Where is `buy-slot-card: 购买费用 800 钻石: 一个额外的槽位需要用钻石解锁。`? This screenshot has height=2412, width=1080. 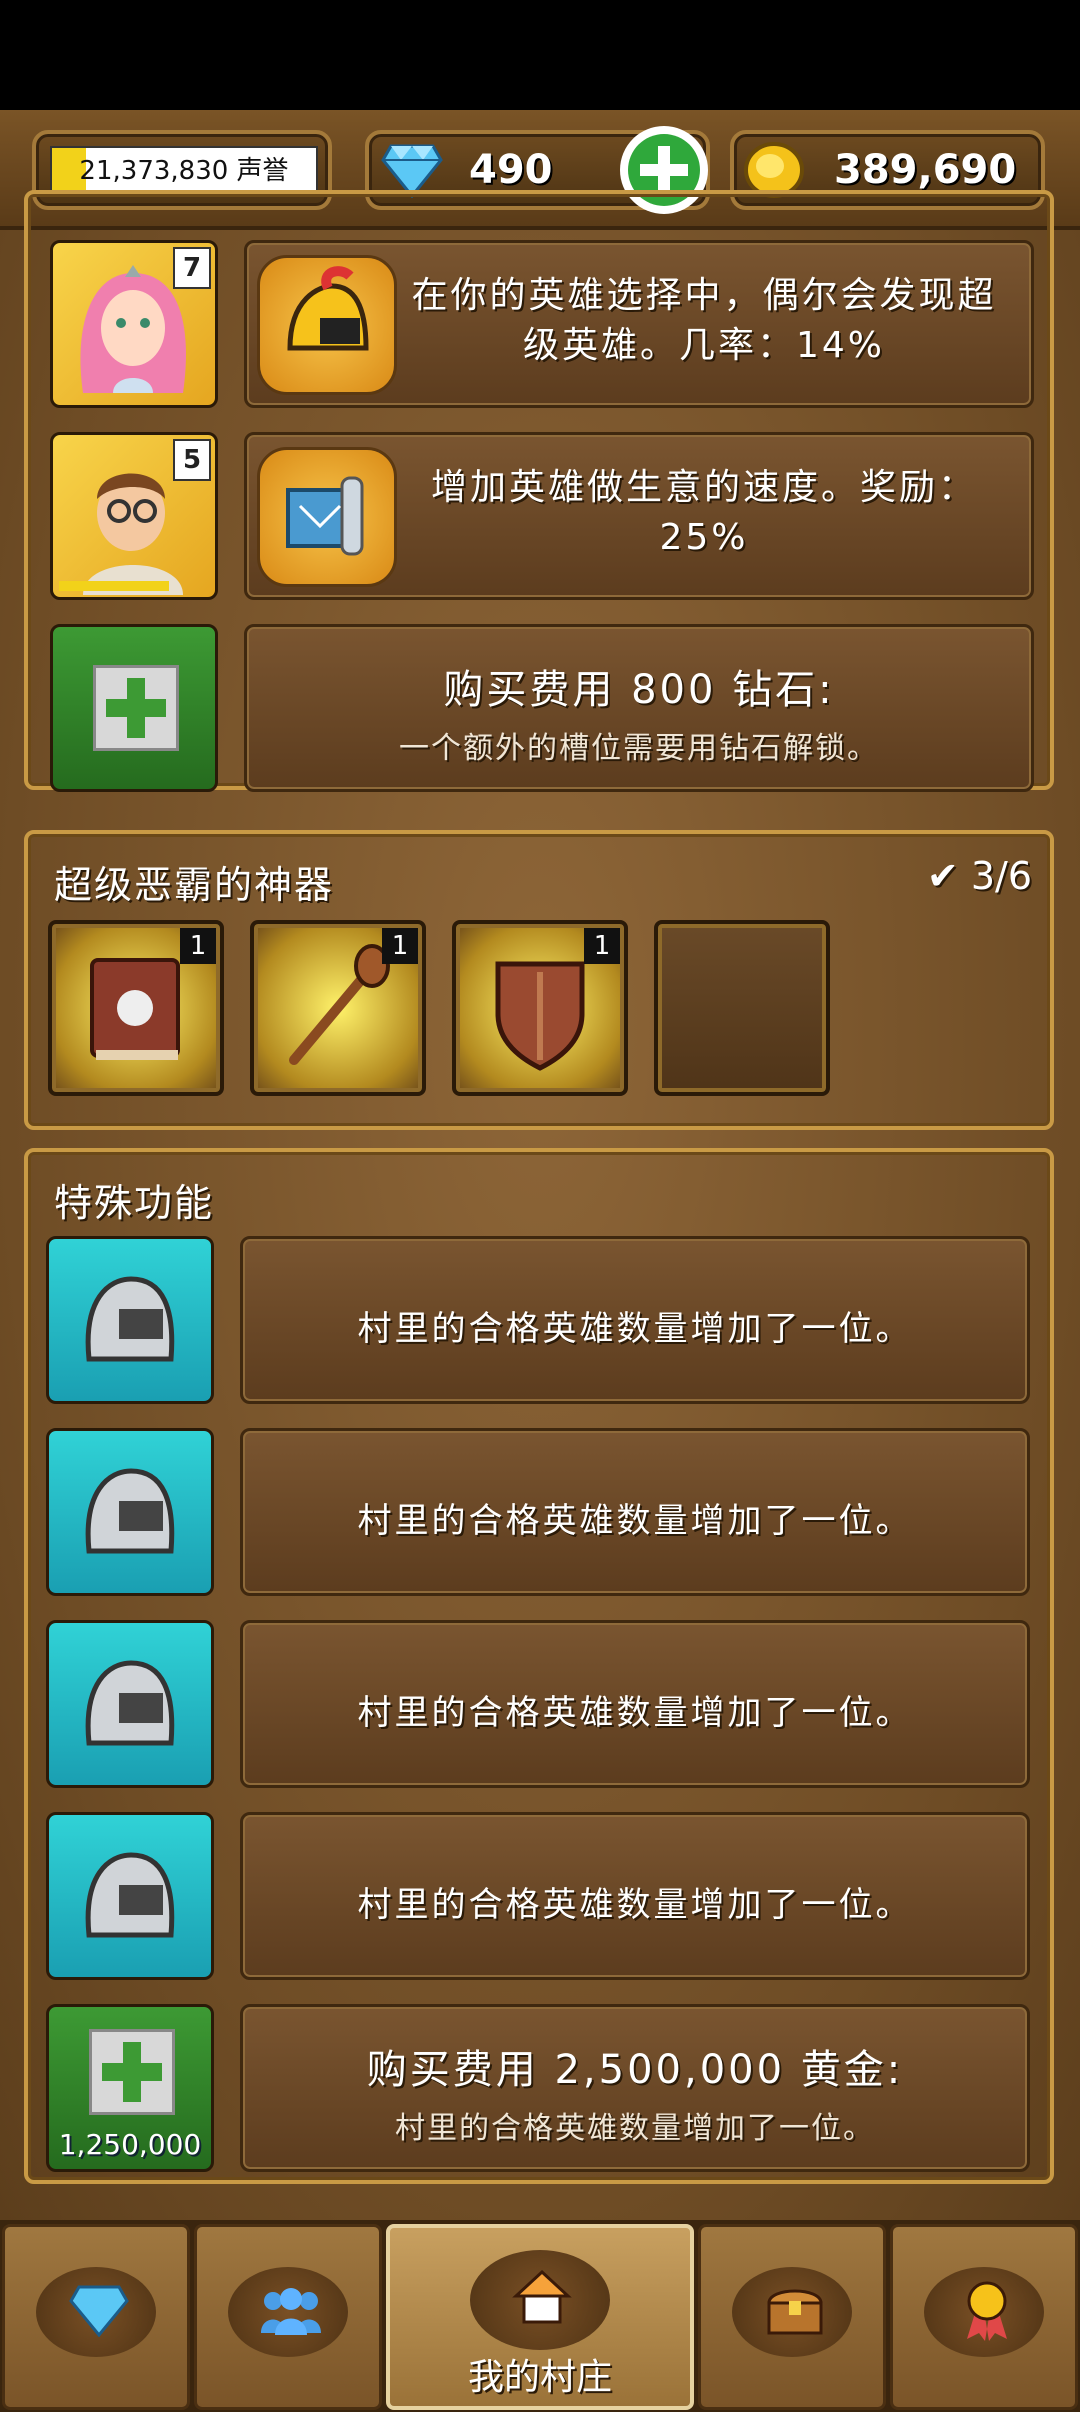
buy-slot-card: 购买费用 800 钻石: 一个额外的槽位需要用钻石解锁。 is located at coordinates (639, 708).